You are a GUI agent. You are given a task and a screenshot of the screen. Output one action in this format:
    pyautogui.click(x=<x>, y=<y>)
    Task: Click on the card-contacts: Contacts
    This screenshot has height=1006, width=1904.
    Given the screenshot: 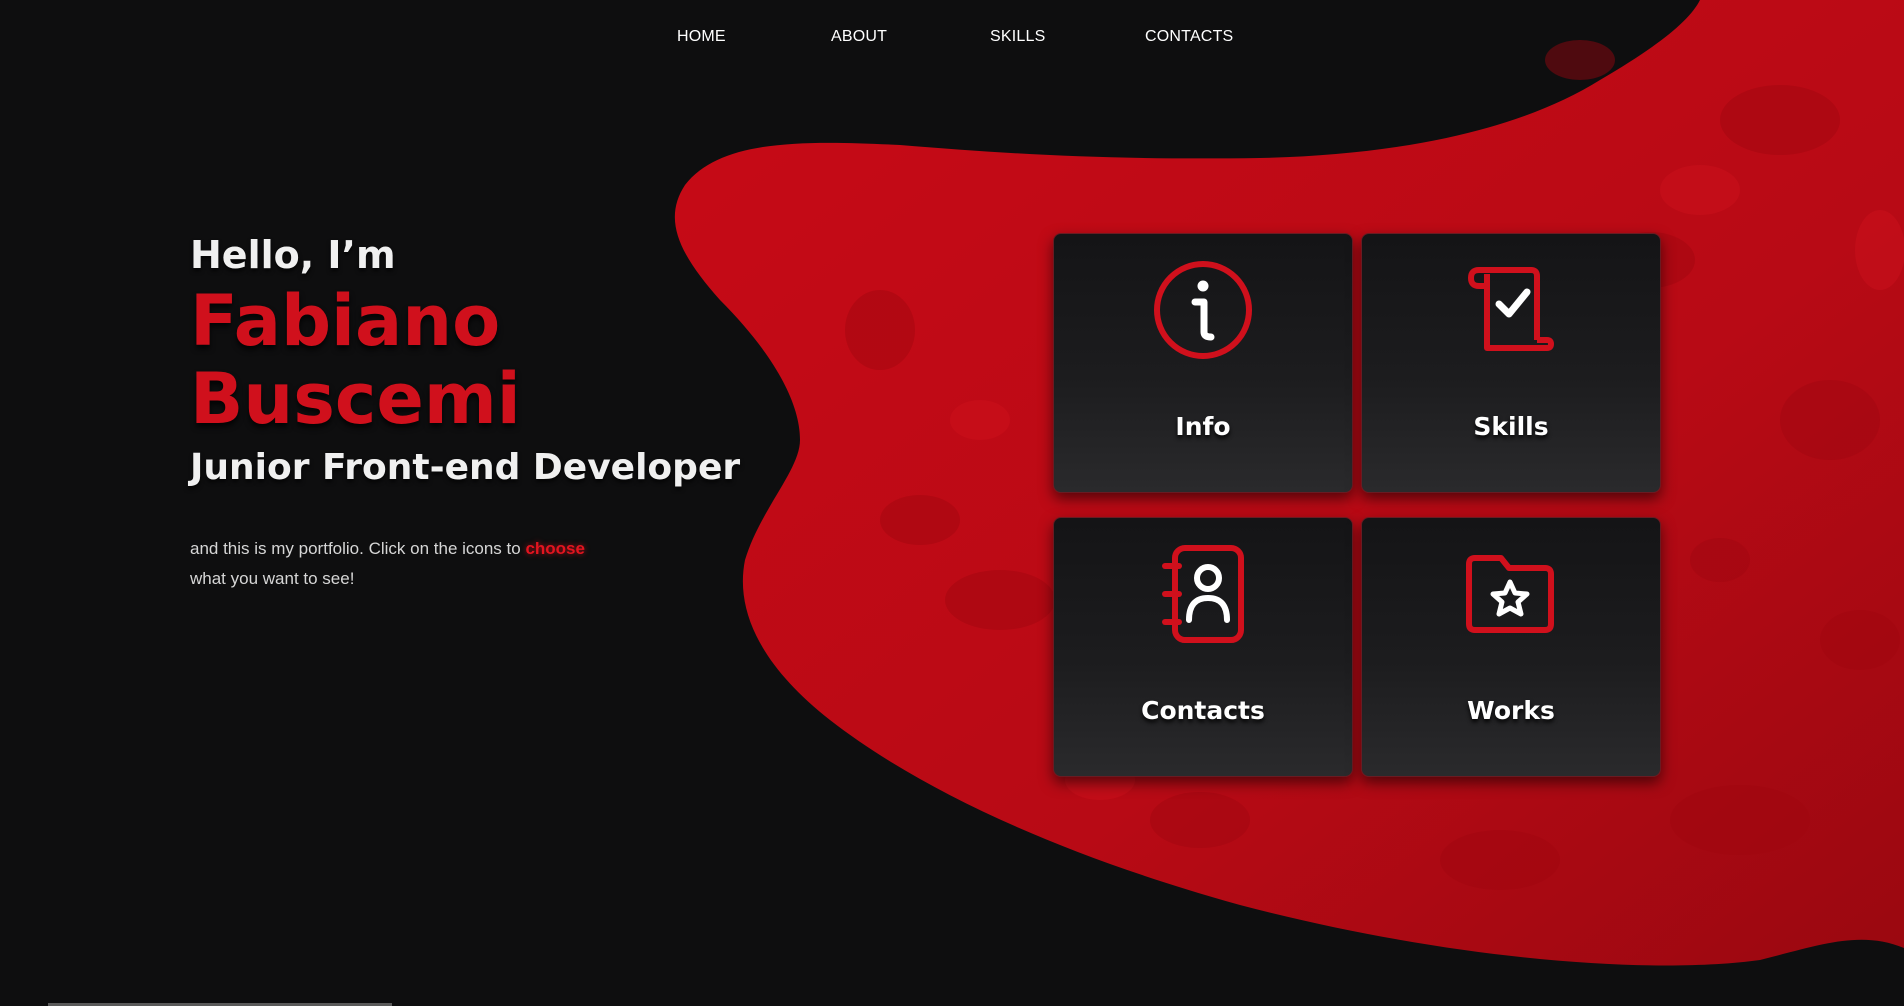 What is the action you would take?
    pyautogui.click(x=1203, y=647)
    